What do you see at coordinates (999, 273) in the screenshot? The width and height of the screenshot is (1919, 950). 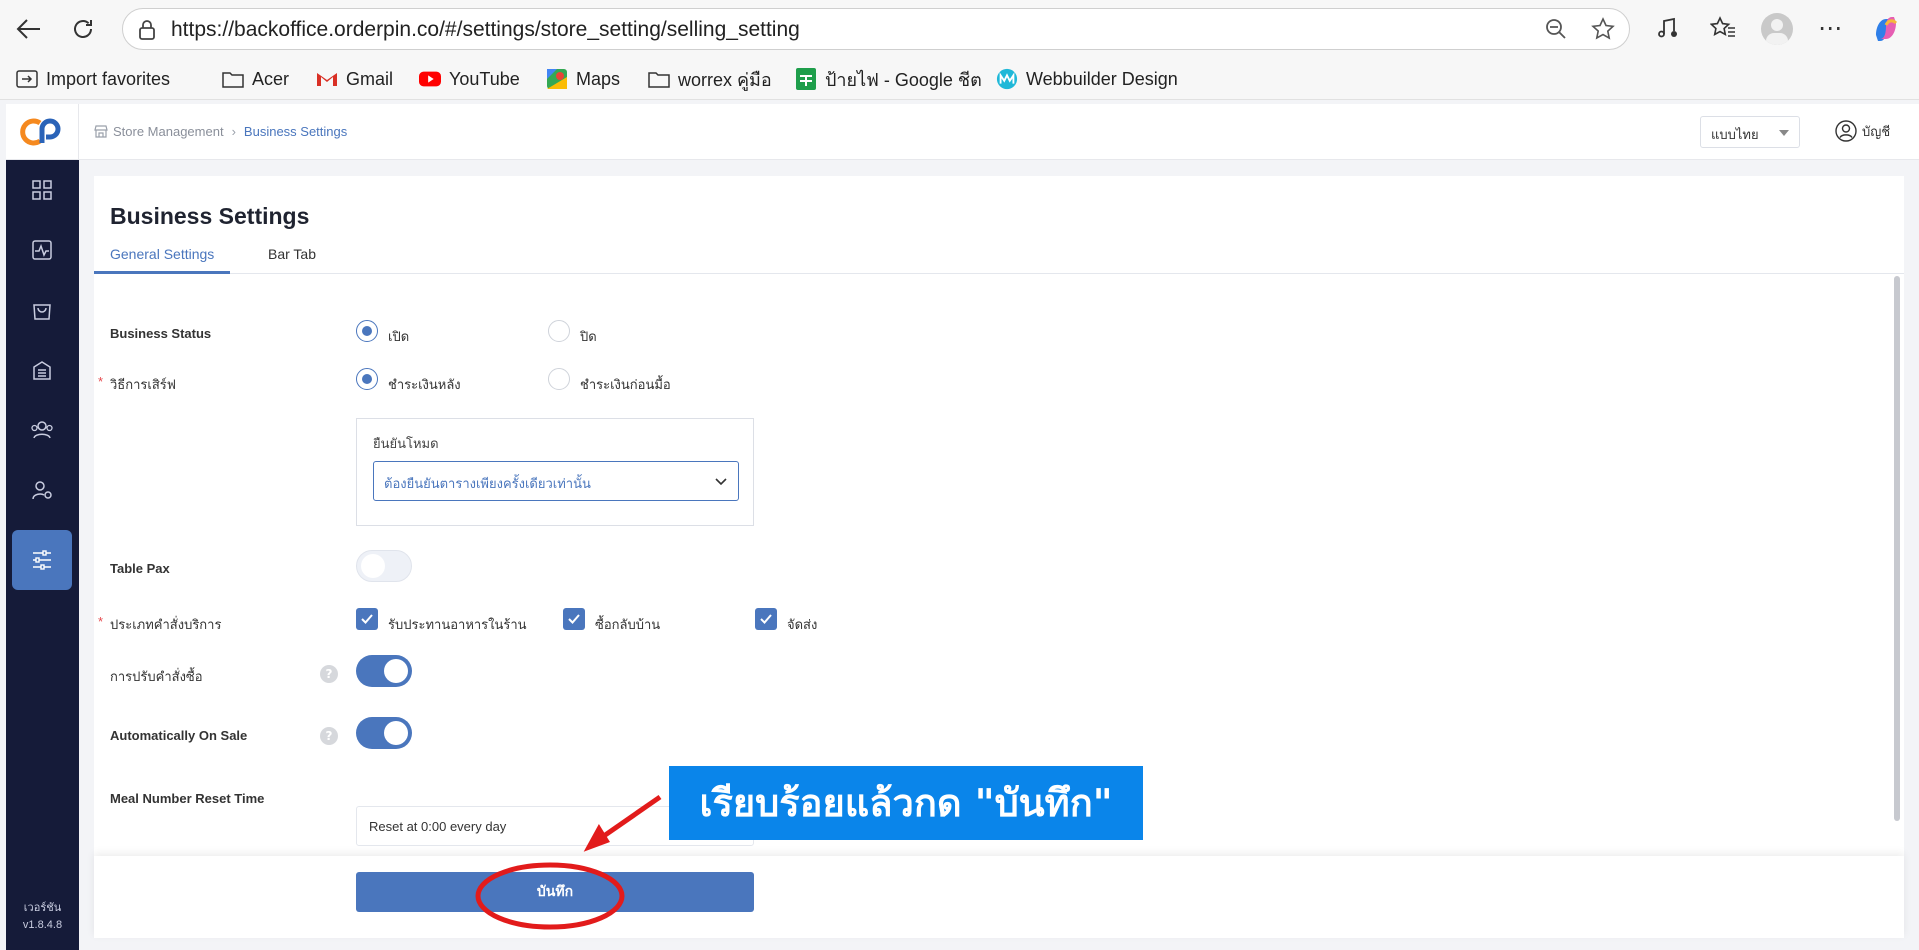 I see `tab-divider` at bounding box center [999, 273].